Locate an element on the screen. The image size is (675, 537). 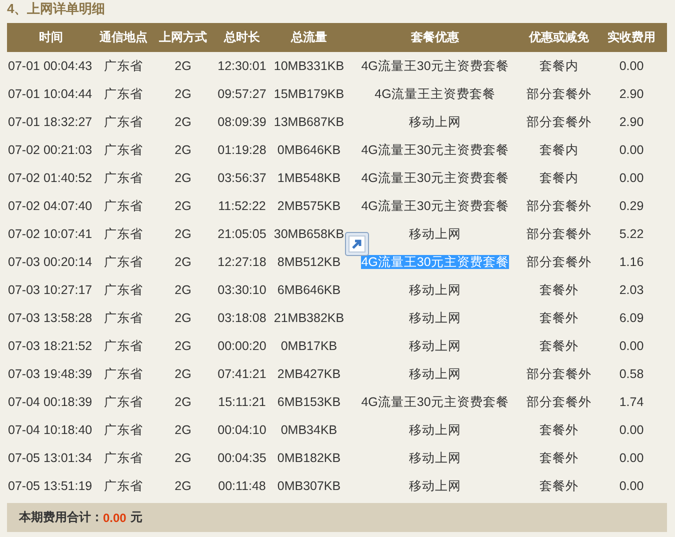
table-cell: 0MB182KB is located at coordinates (309, 458).